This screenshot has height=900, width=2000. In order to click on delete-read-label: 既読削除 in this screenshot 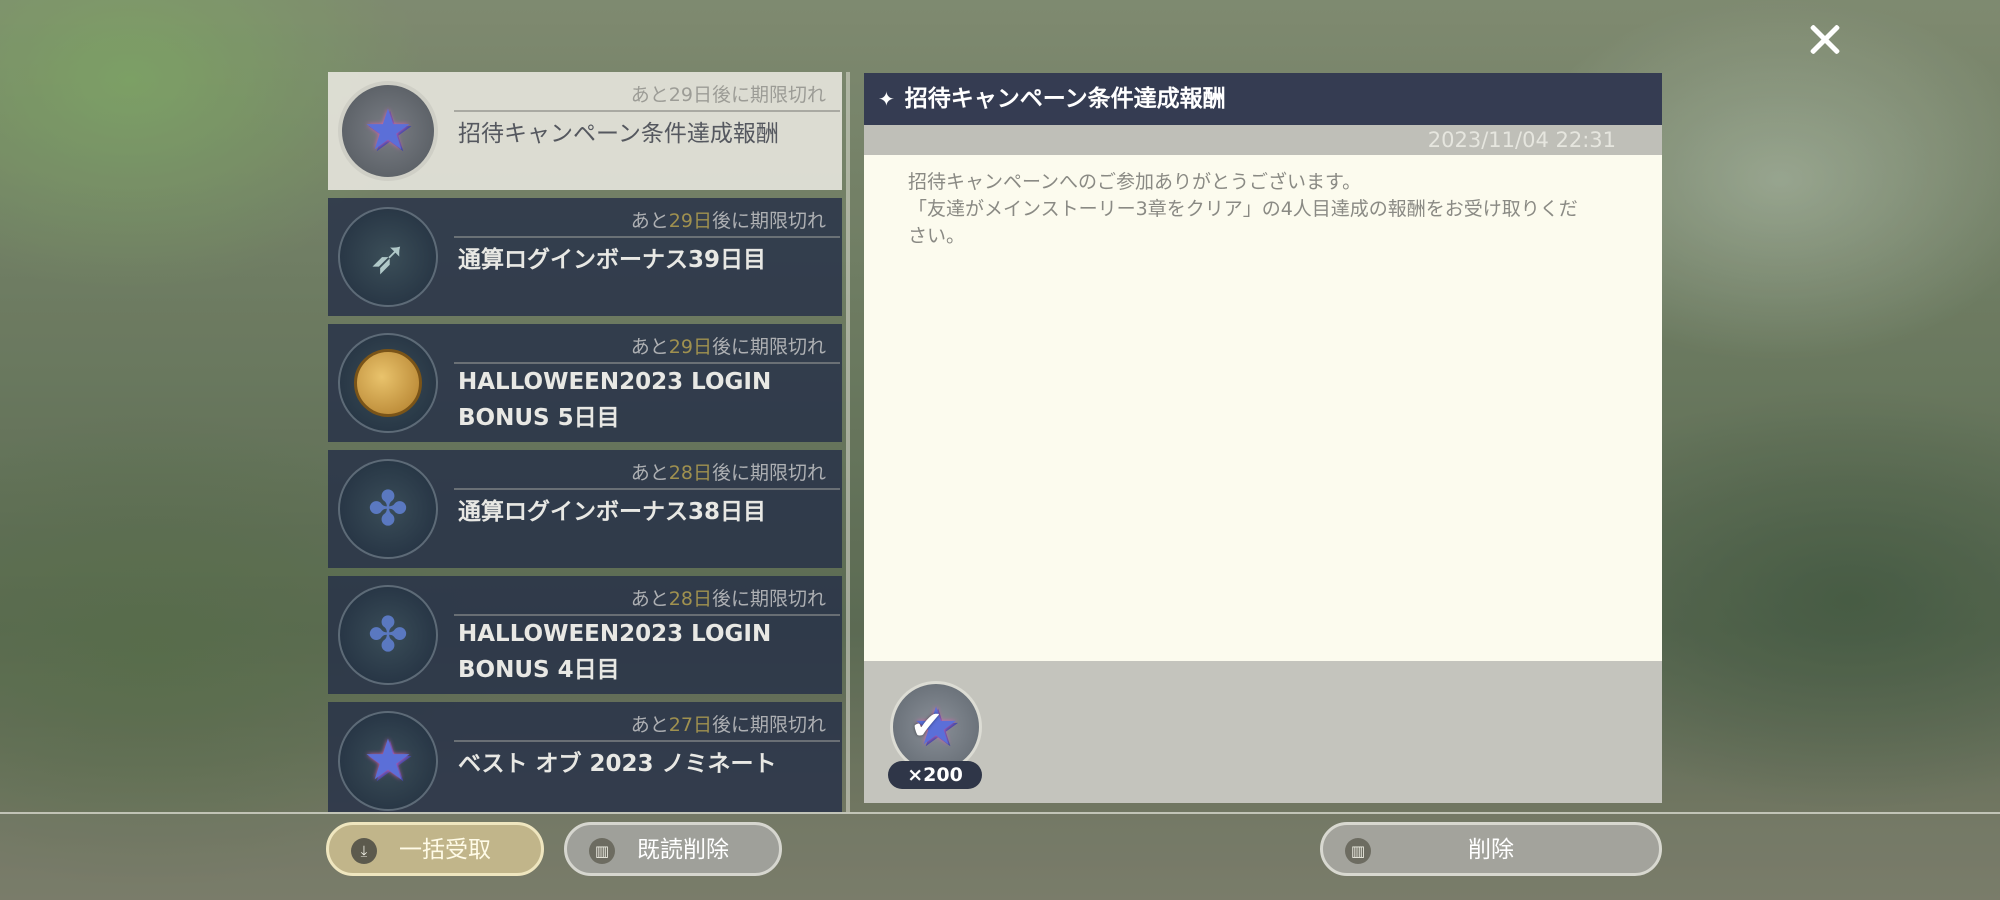, I will do `click(683, 850)`.